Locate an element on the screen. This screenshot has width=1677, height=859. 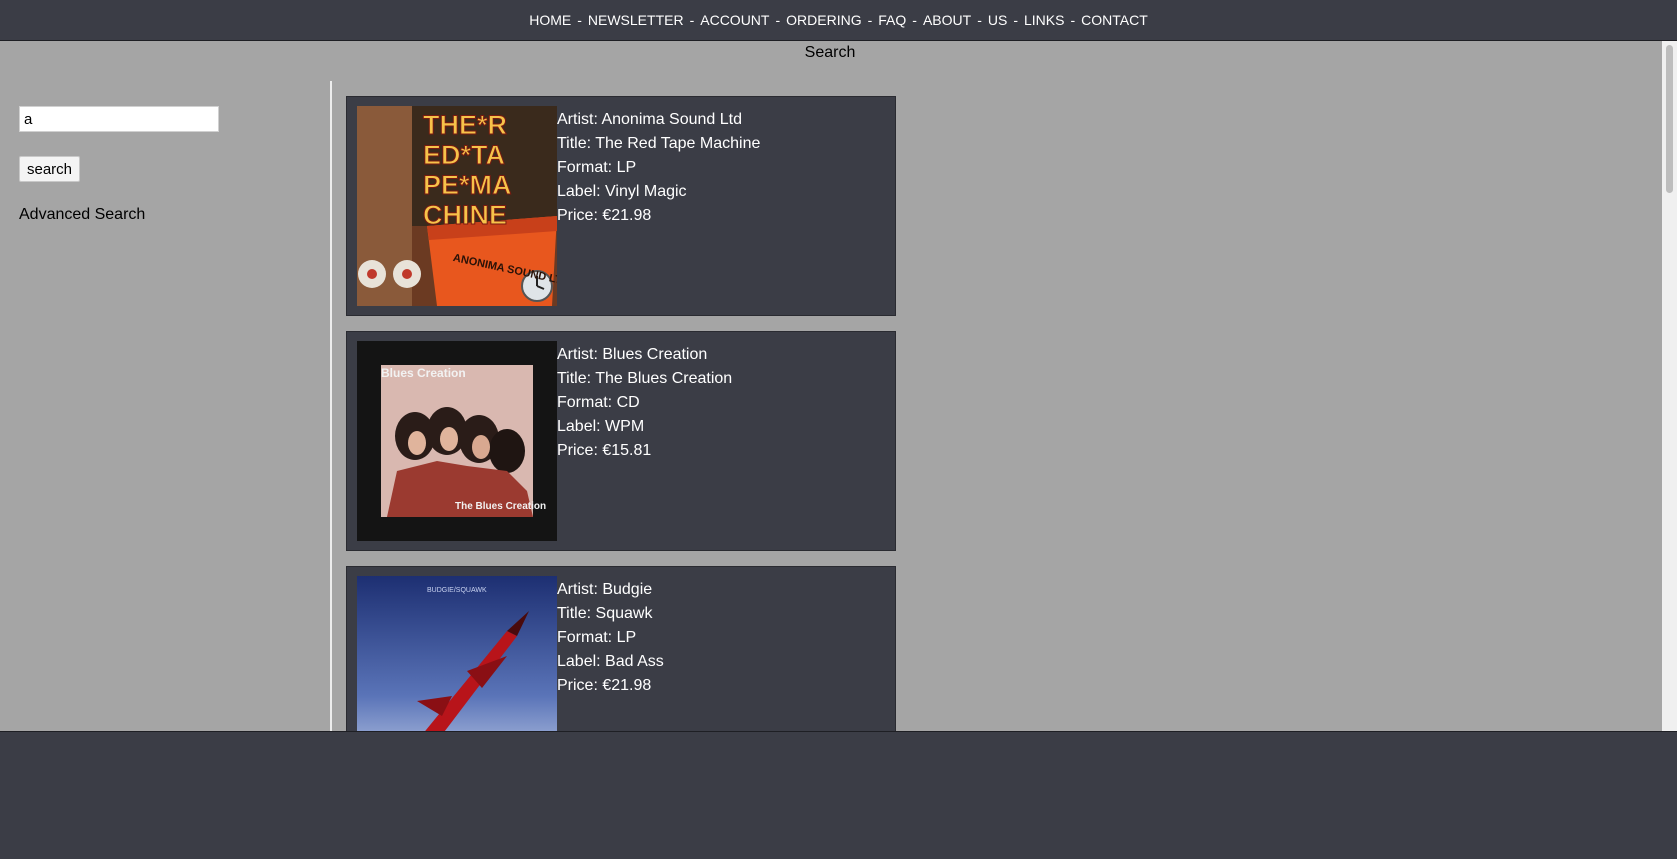
vertical-scrollbar is located at coordinates (1669, 386).